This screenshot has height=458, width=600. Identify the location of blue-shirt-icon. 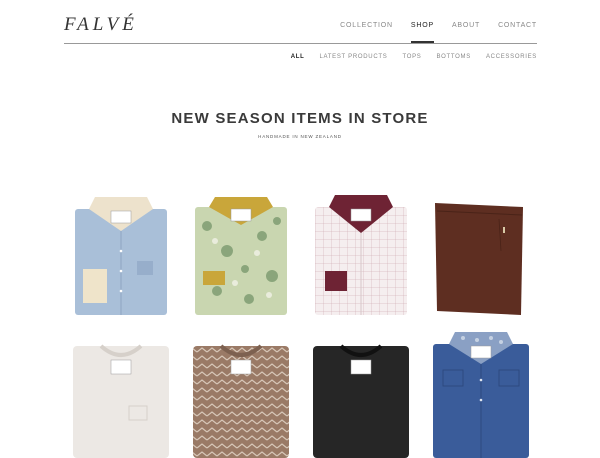
(121, 256).